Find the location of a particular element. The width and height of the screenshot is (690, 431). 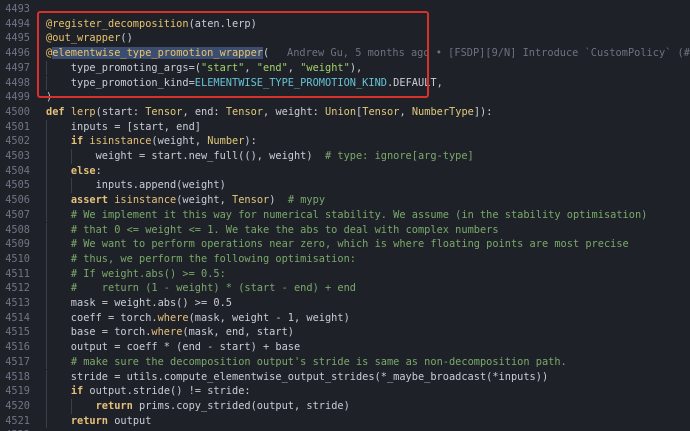

code-token: ) is located at coordinates (278, 200).